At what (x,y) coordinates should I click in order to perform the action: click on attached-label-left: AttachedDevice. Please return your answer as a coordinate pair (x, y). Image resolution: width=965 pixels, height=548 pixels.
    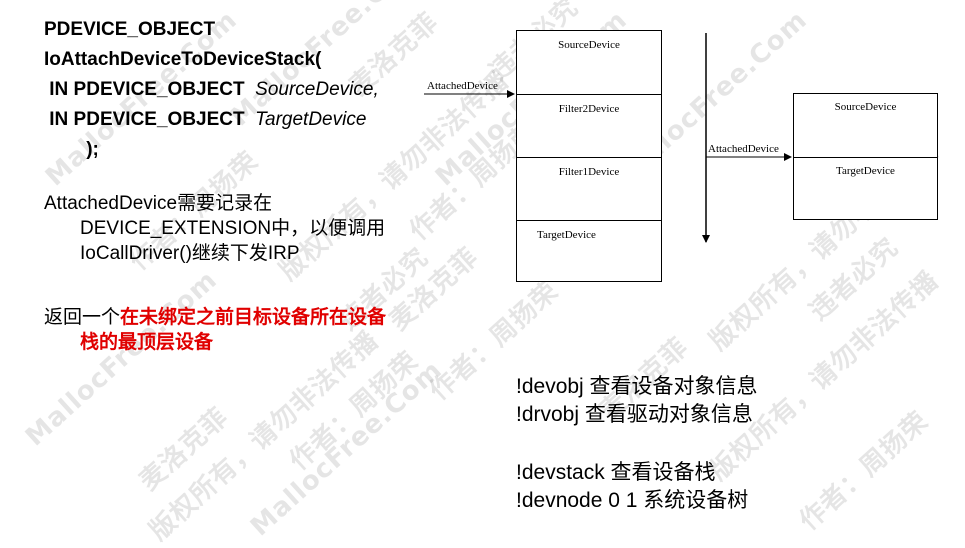
    Looking at the image, I should click on (462, 86).